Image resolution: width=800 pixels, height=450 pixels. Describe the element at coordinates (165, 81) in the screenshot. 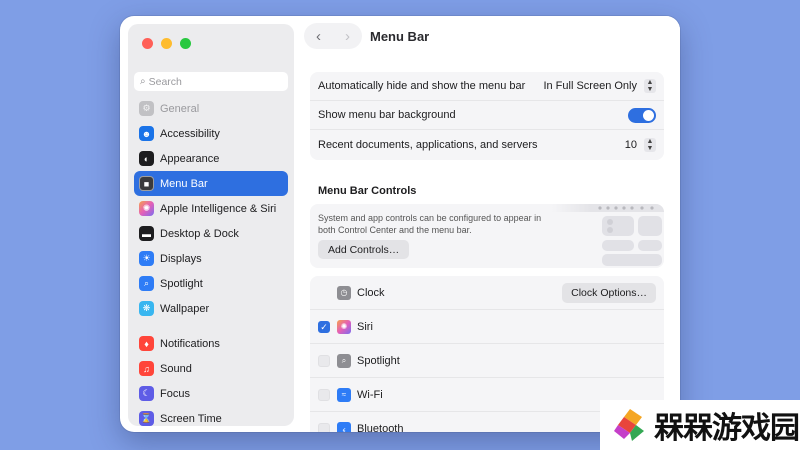

I see `search-placeholder: Search` at that location.